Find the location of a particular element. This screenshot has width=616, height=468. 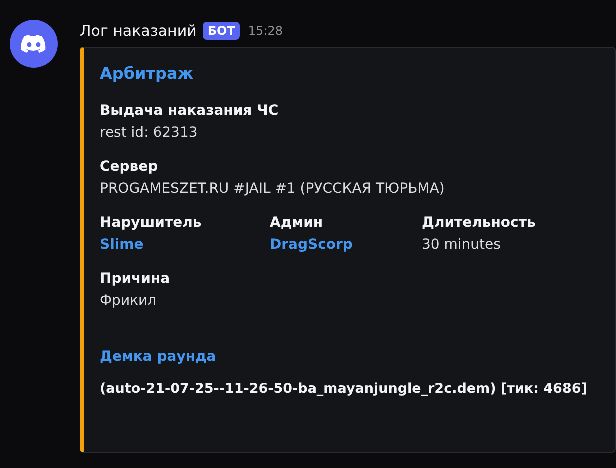

author-name: Лог наказаний is located at coordinates (138, 31).